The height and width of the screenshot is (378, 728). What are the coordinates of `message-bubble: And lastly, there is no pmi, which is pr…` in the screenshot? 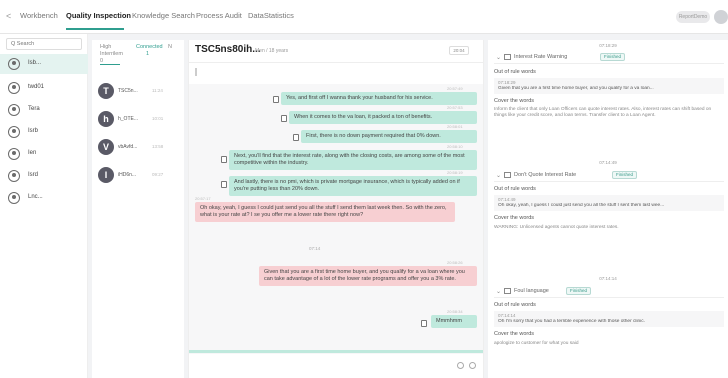 It's located at (353, 186).